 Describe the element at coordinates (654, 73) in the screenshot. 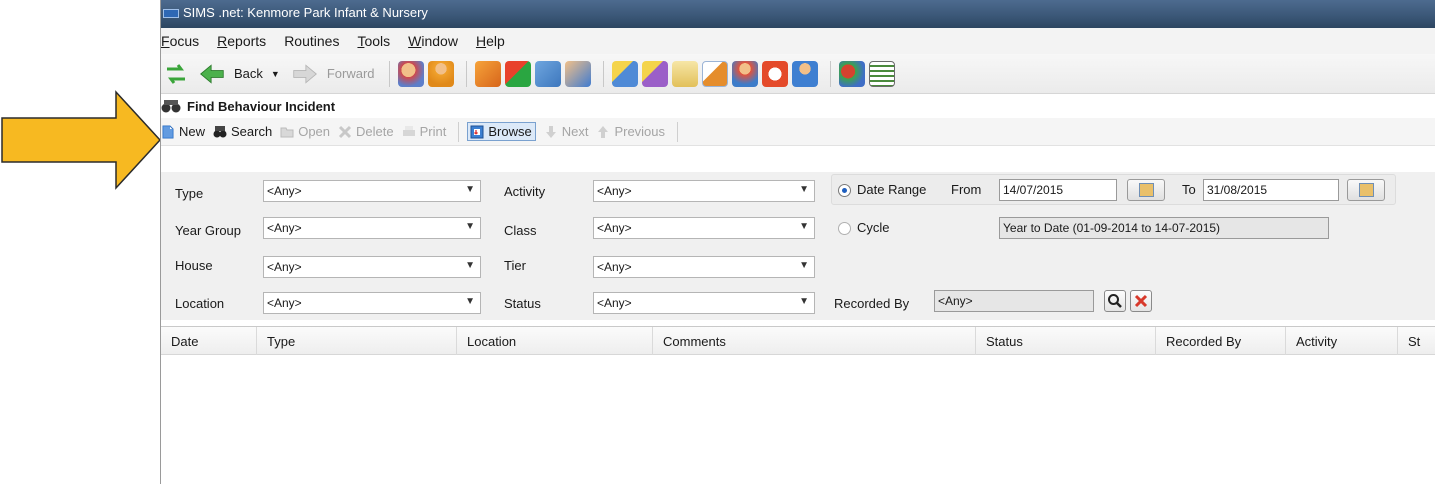

I see `registers-icon` at that location.